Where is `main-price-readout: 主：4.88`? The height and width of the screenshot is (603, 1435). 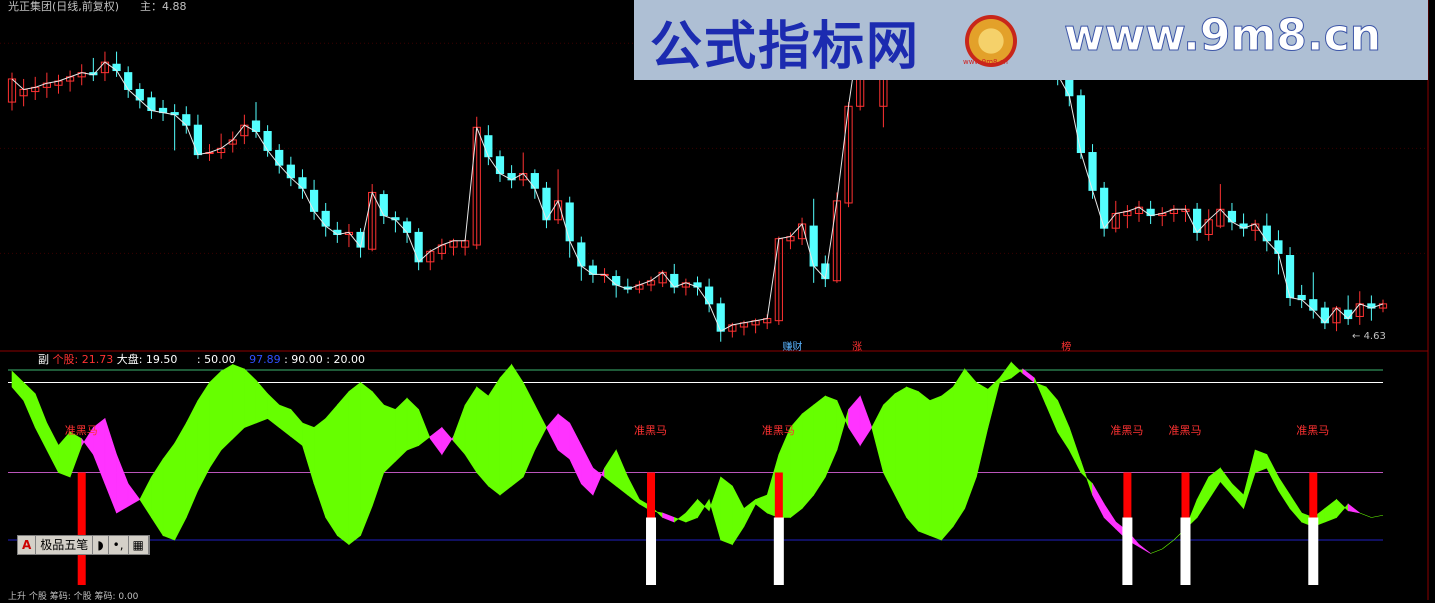
main-price-readout: 主：4.88 is located at coordinates (163, 6).